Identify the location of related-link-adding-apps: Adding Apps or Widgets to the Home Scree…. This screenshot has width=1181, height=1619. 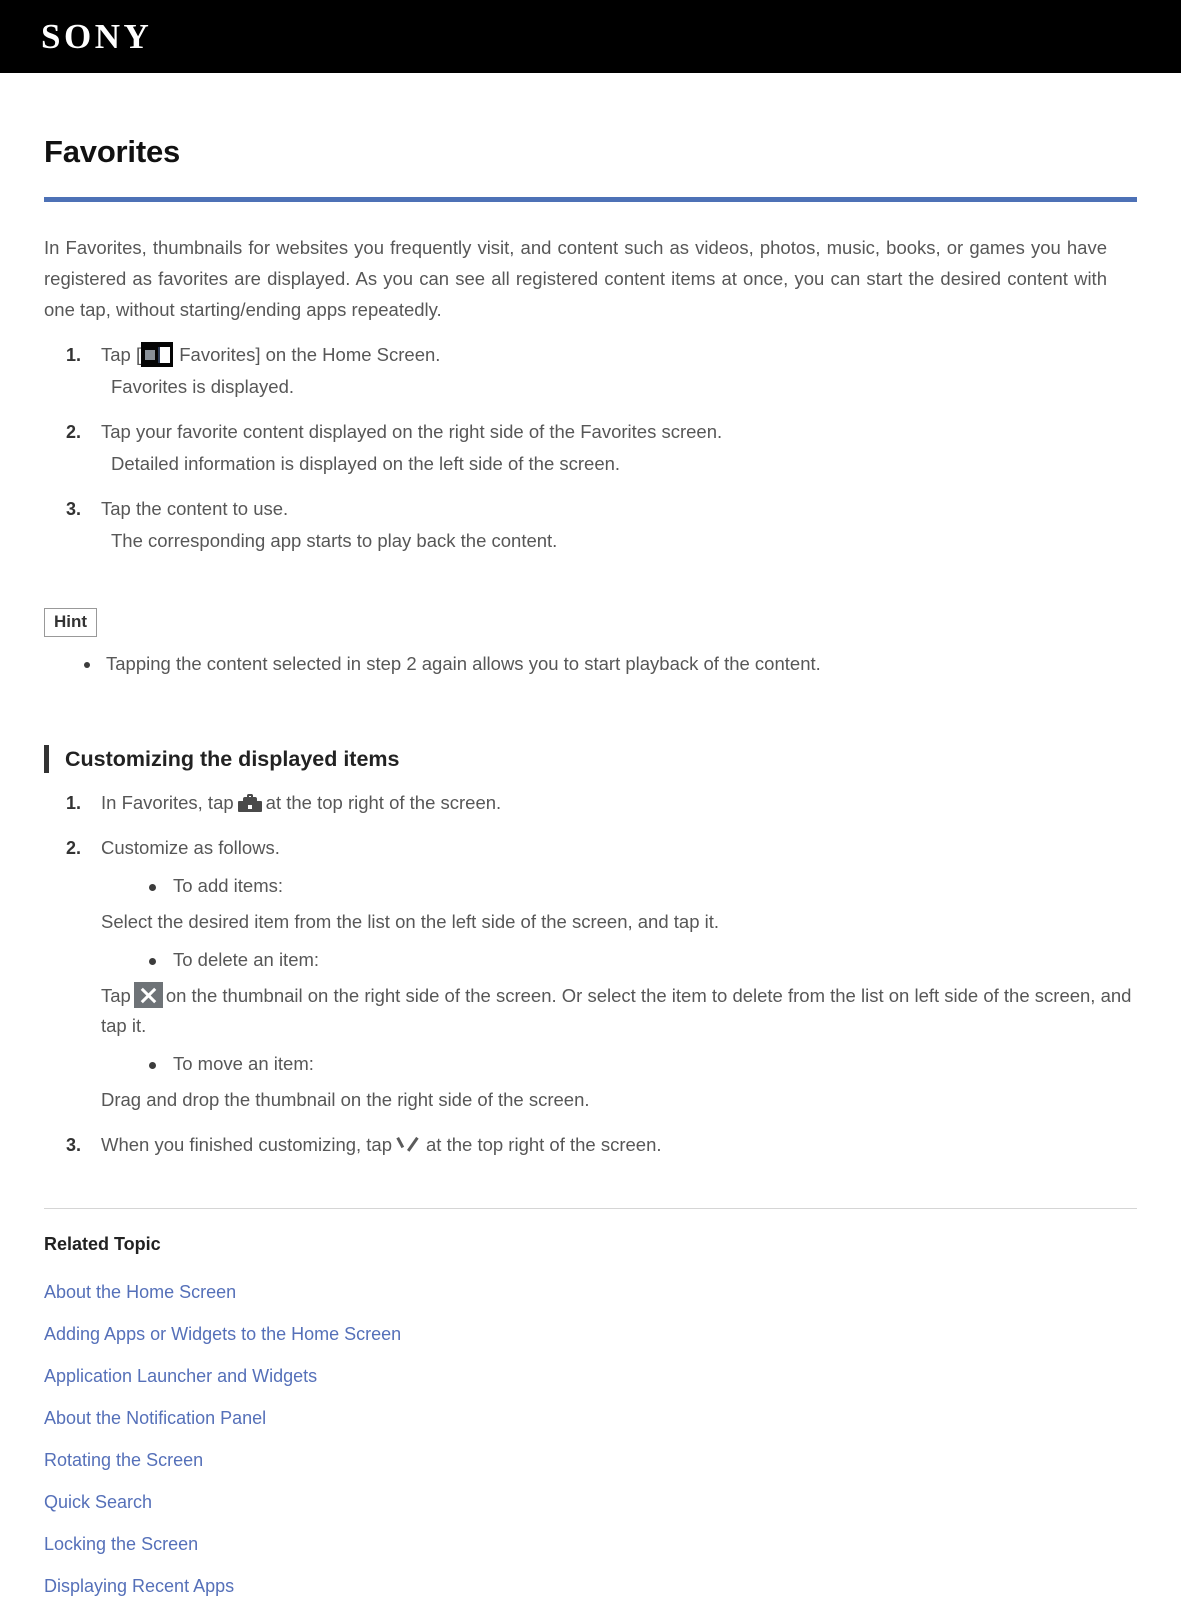
(590, 1334).